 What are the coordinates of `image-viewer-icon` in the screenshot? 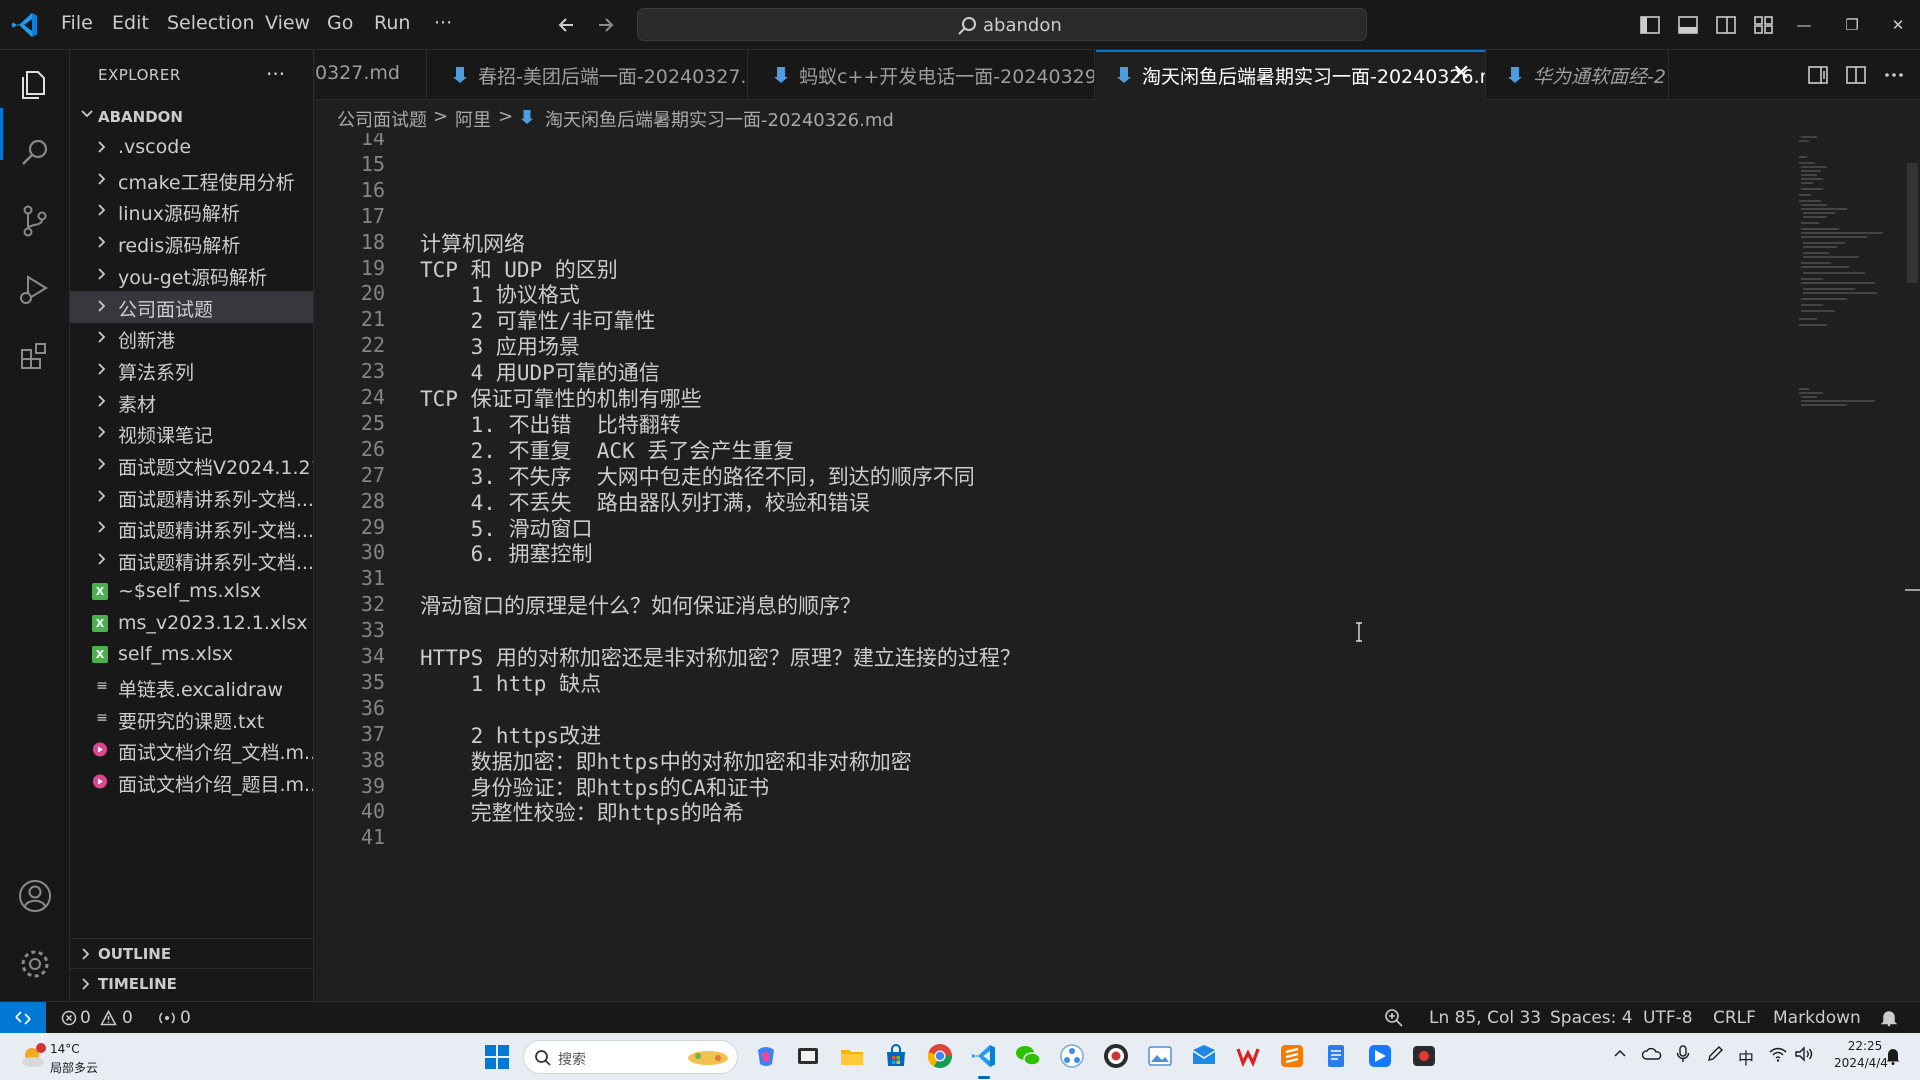 It's located at (1160, 1056).